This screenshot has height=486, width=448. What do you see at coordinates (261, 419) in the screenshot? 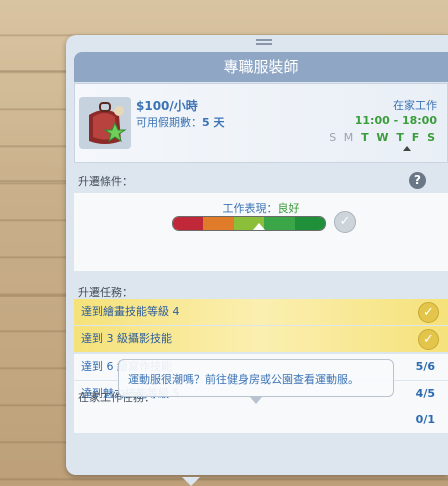
I see `homework-task-row: 0/1` at bounding box center [261, 419].